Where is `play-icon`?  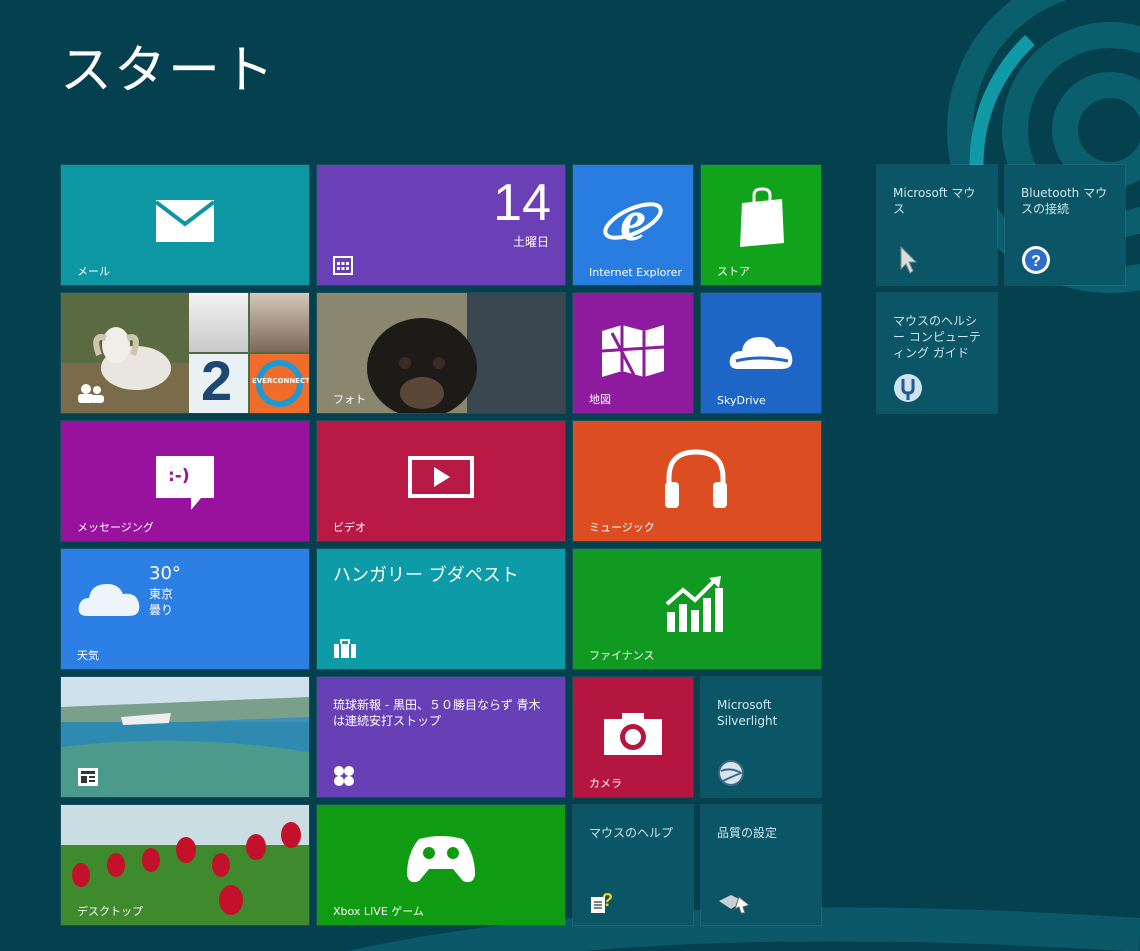
play-icon is located at coordinates (441, 477).